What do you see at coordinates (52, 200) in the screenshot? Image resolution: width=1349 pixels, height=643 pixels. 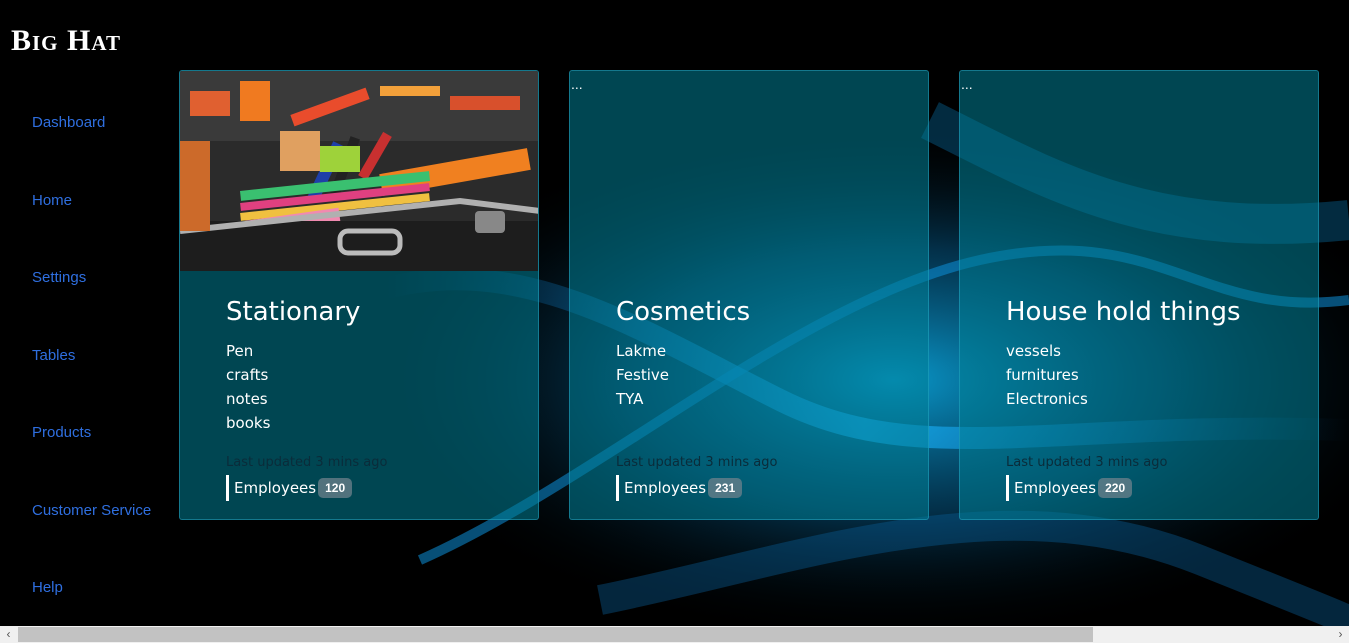 I see `sidebar-item-home: Home` at bounding box center [52, 200].